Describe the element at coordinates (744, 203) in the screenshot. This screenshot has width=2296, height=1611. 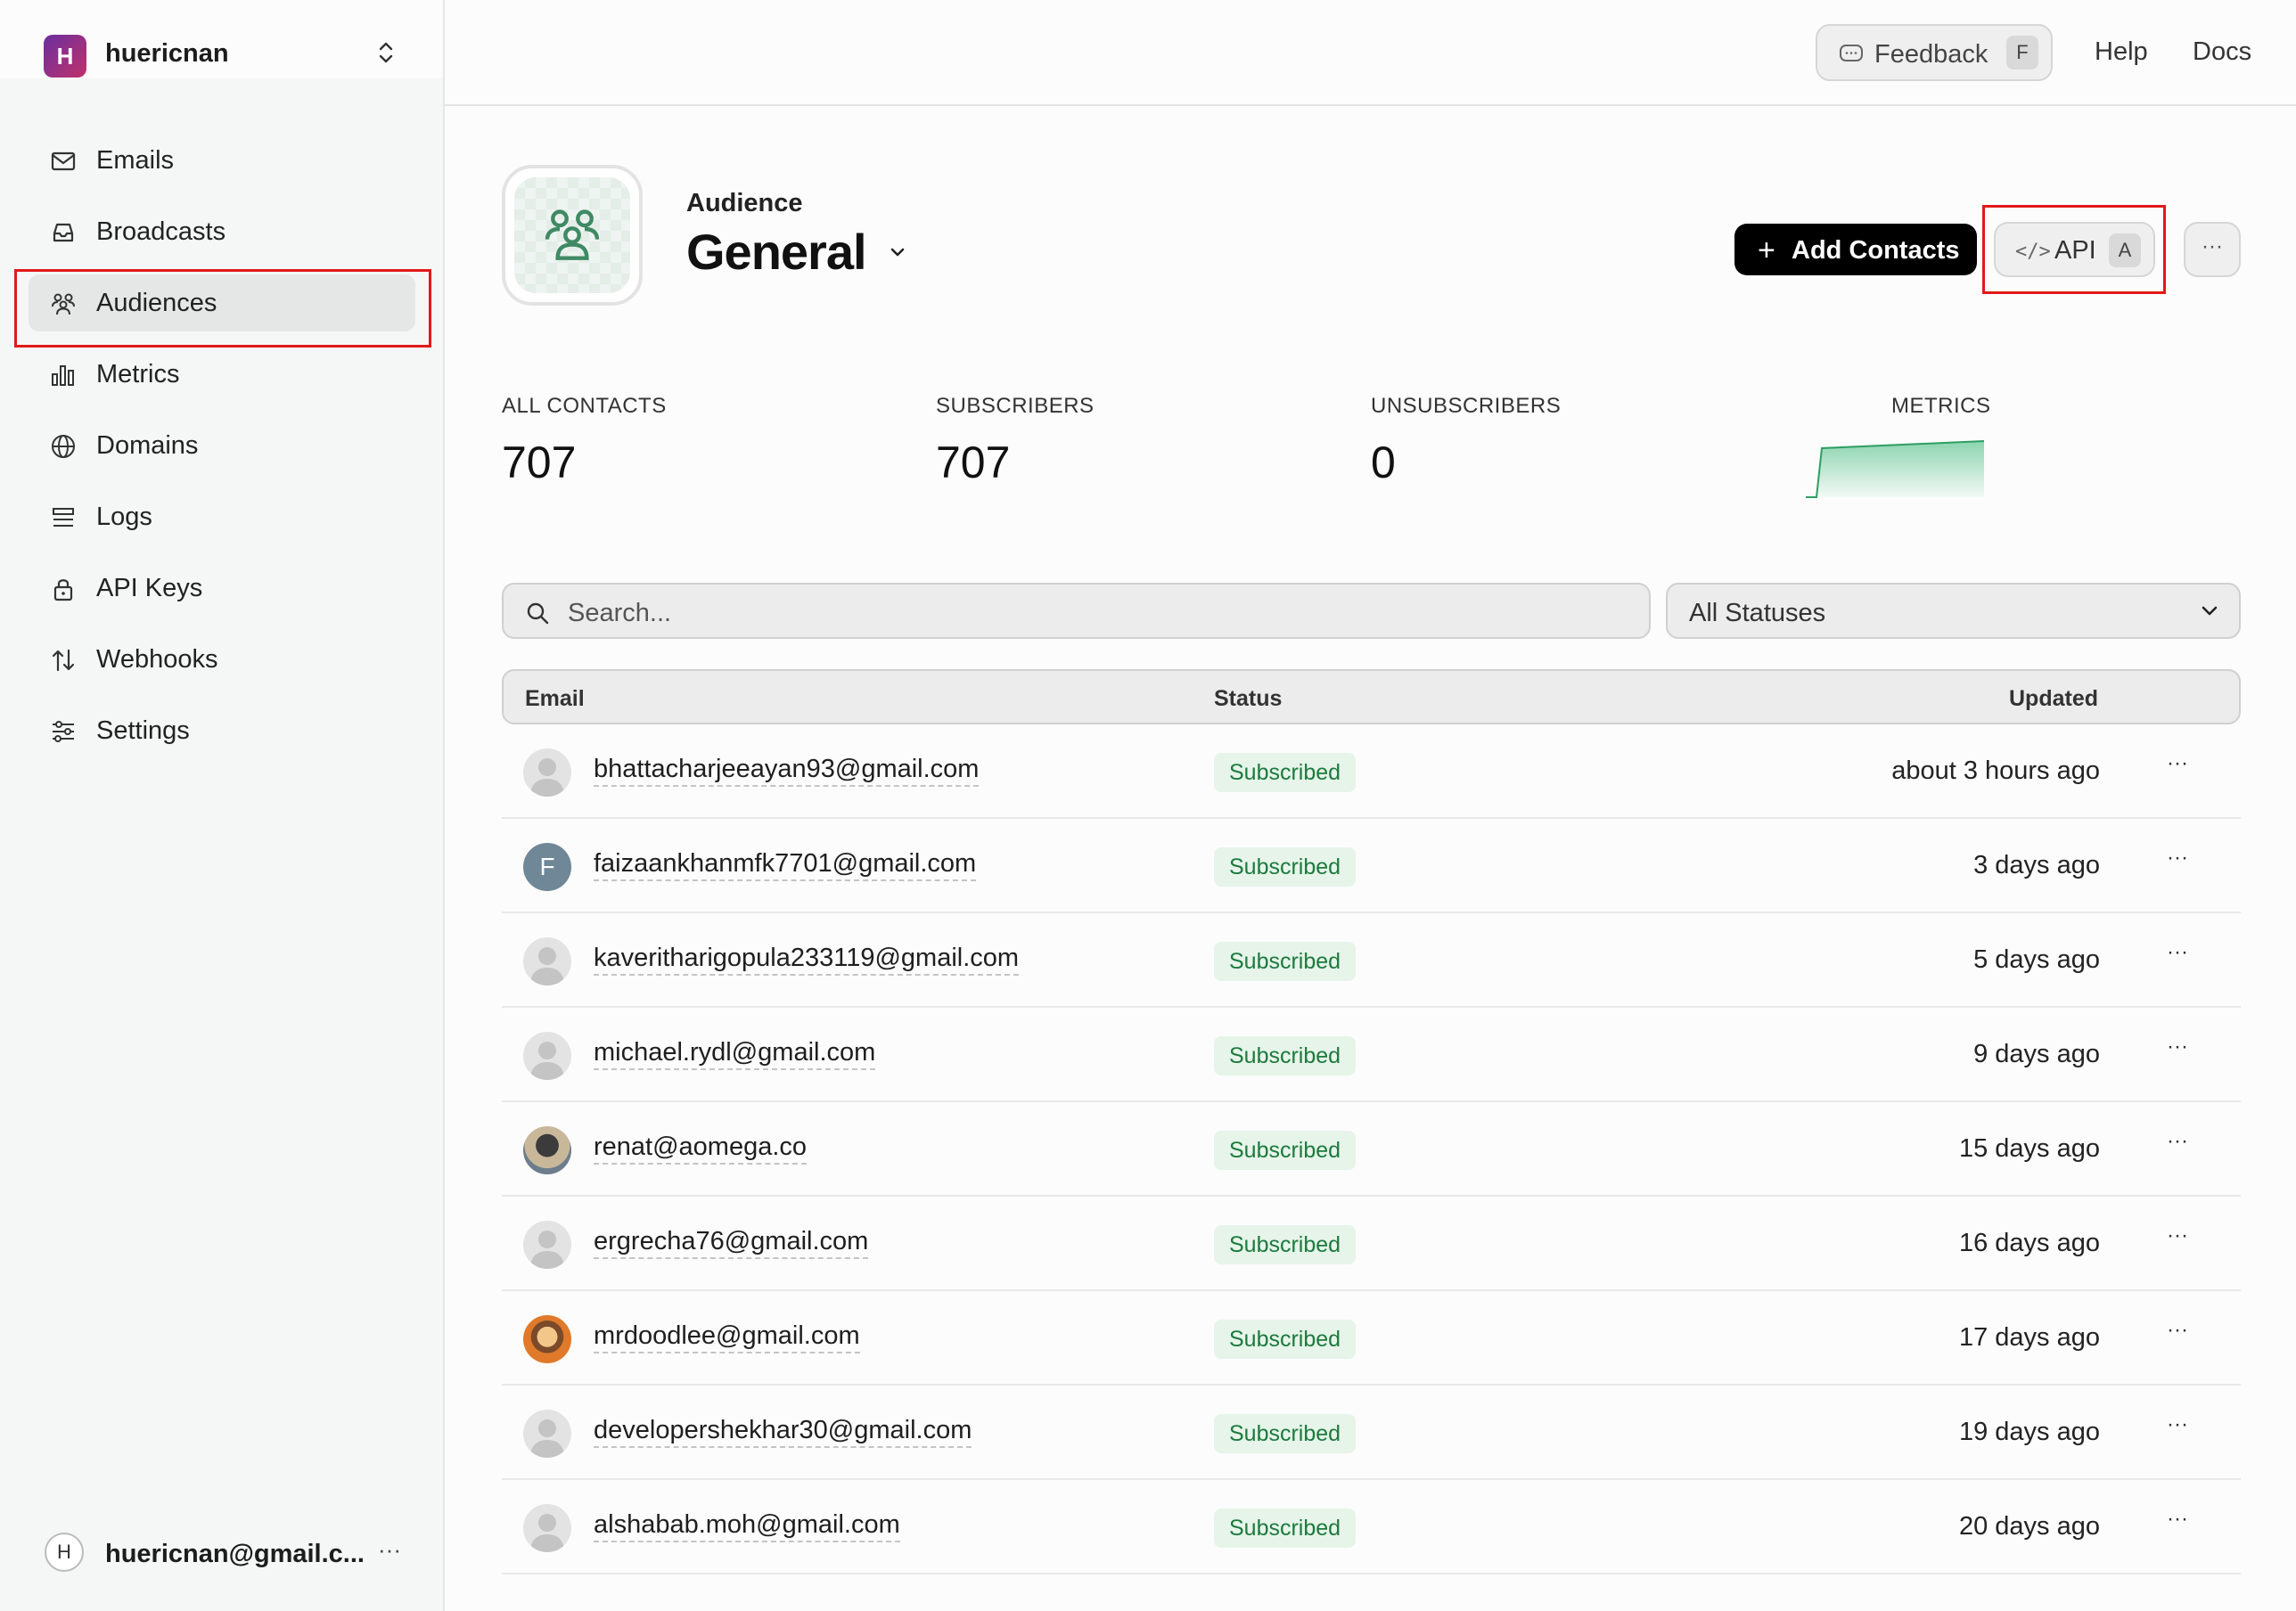
I see `audience-label: Audience` at that location.